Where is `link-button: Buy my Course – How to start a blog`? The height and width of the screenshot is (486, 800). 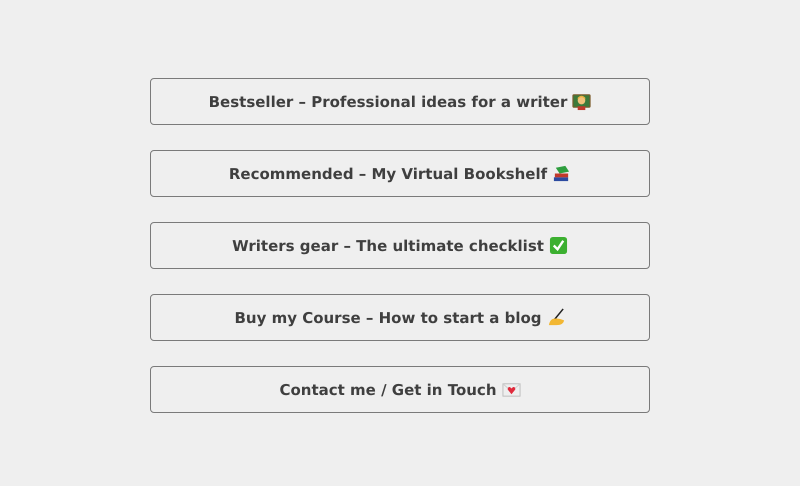 link-button: Buy my Course – How to start a blog is located at coordinates (400, 317).